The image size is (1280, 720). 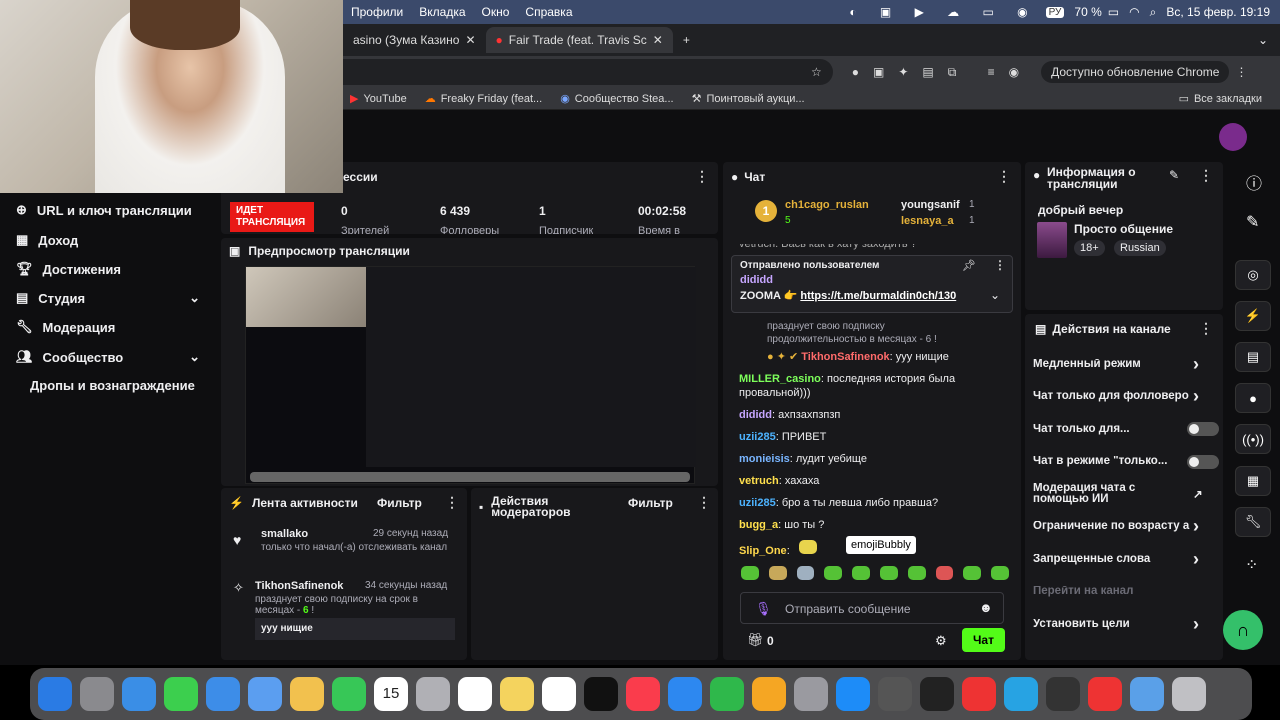 I want to click on chat-input: 🎙︎ Отправить сообщение ☻, so click(x=872, y=608).